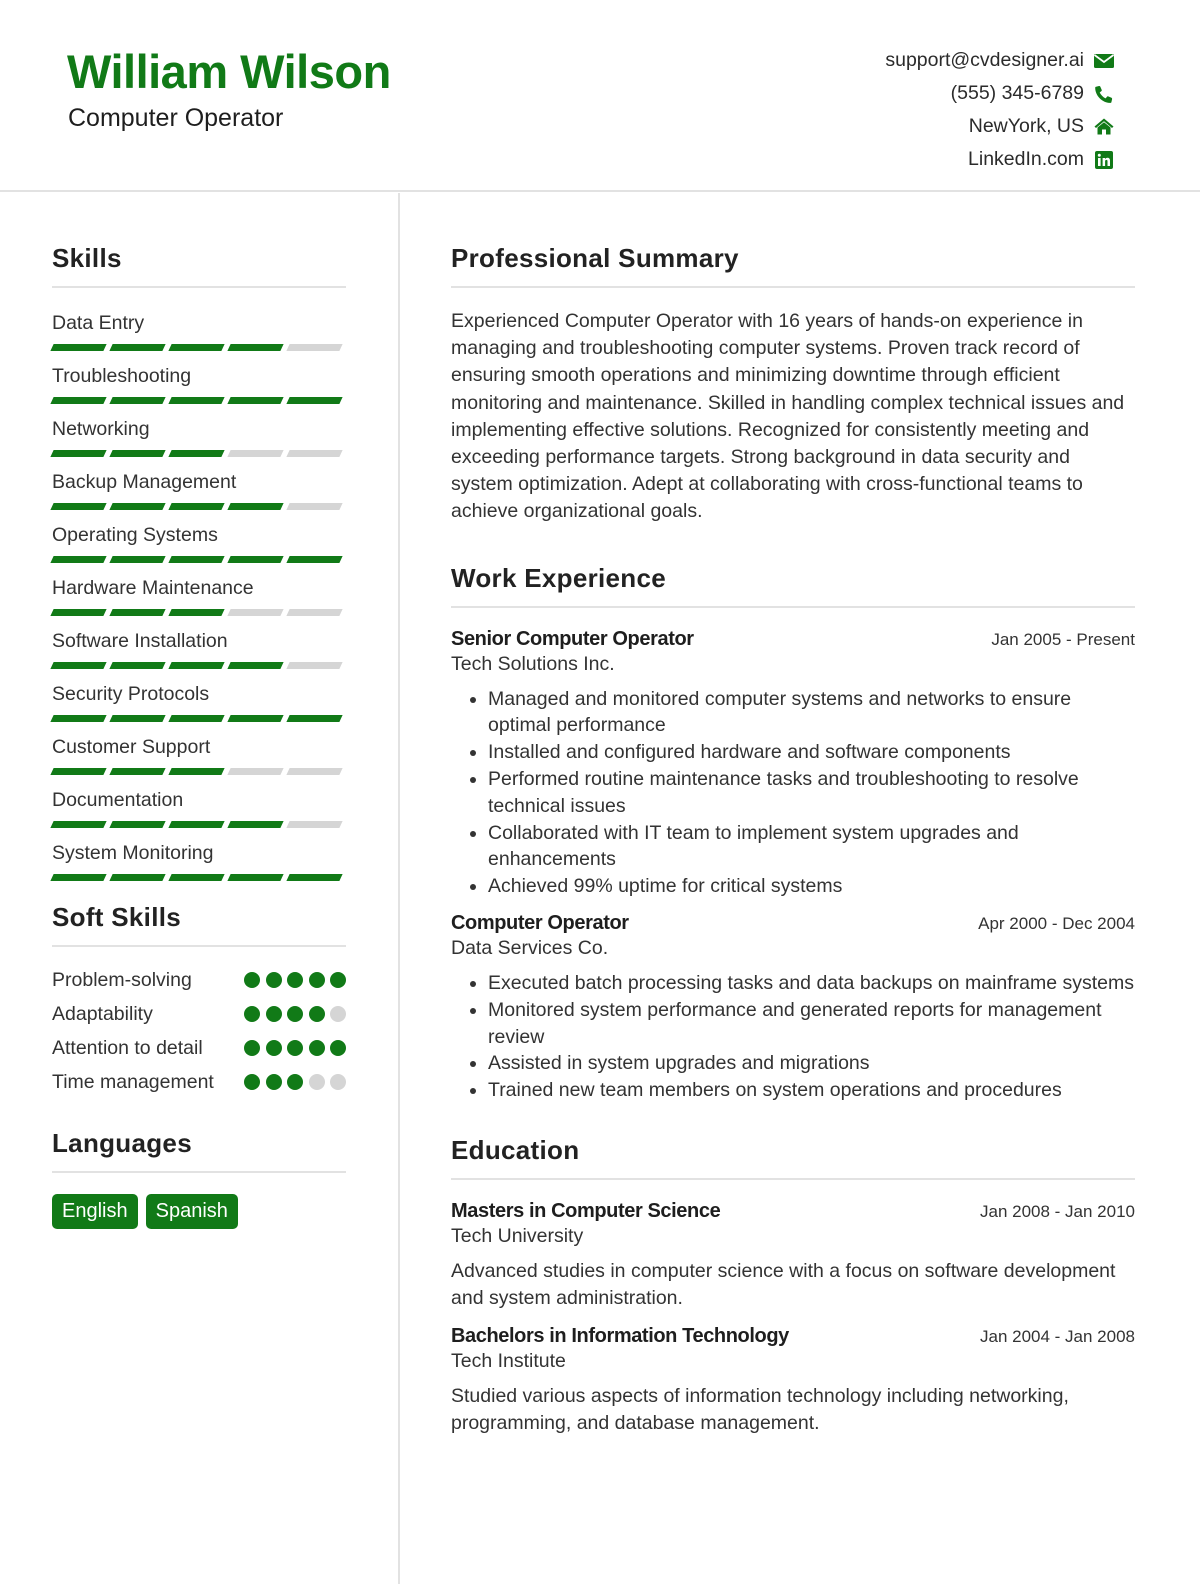 The height and width of the screenshot is (1584, 1200). Describe the element at coordinates (153, 588) in the screenshot. I see `skill-name: Hardware Maintenance` at that location.